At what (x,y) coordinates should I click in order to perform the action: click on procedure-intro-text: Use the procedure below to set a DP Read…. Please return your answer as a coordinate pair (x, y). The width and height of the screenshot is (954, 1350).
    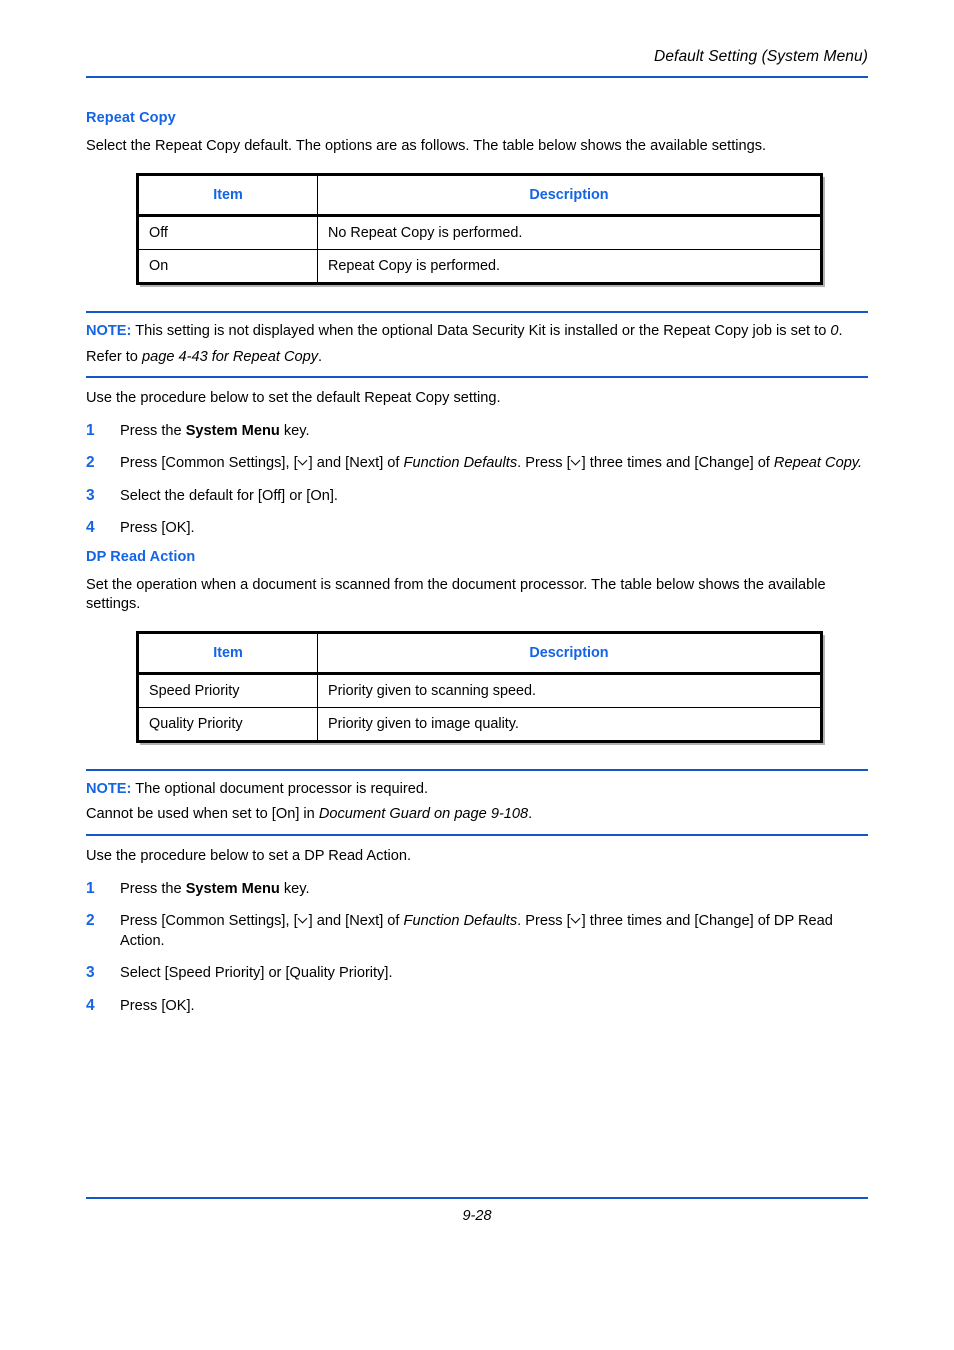
    Looking at the image, I should click on (249, 855).